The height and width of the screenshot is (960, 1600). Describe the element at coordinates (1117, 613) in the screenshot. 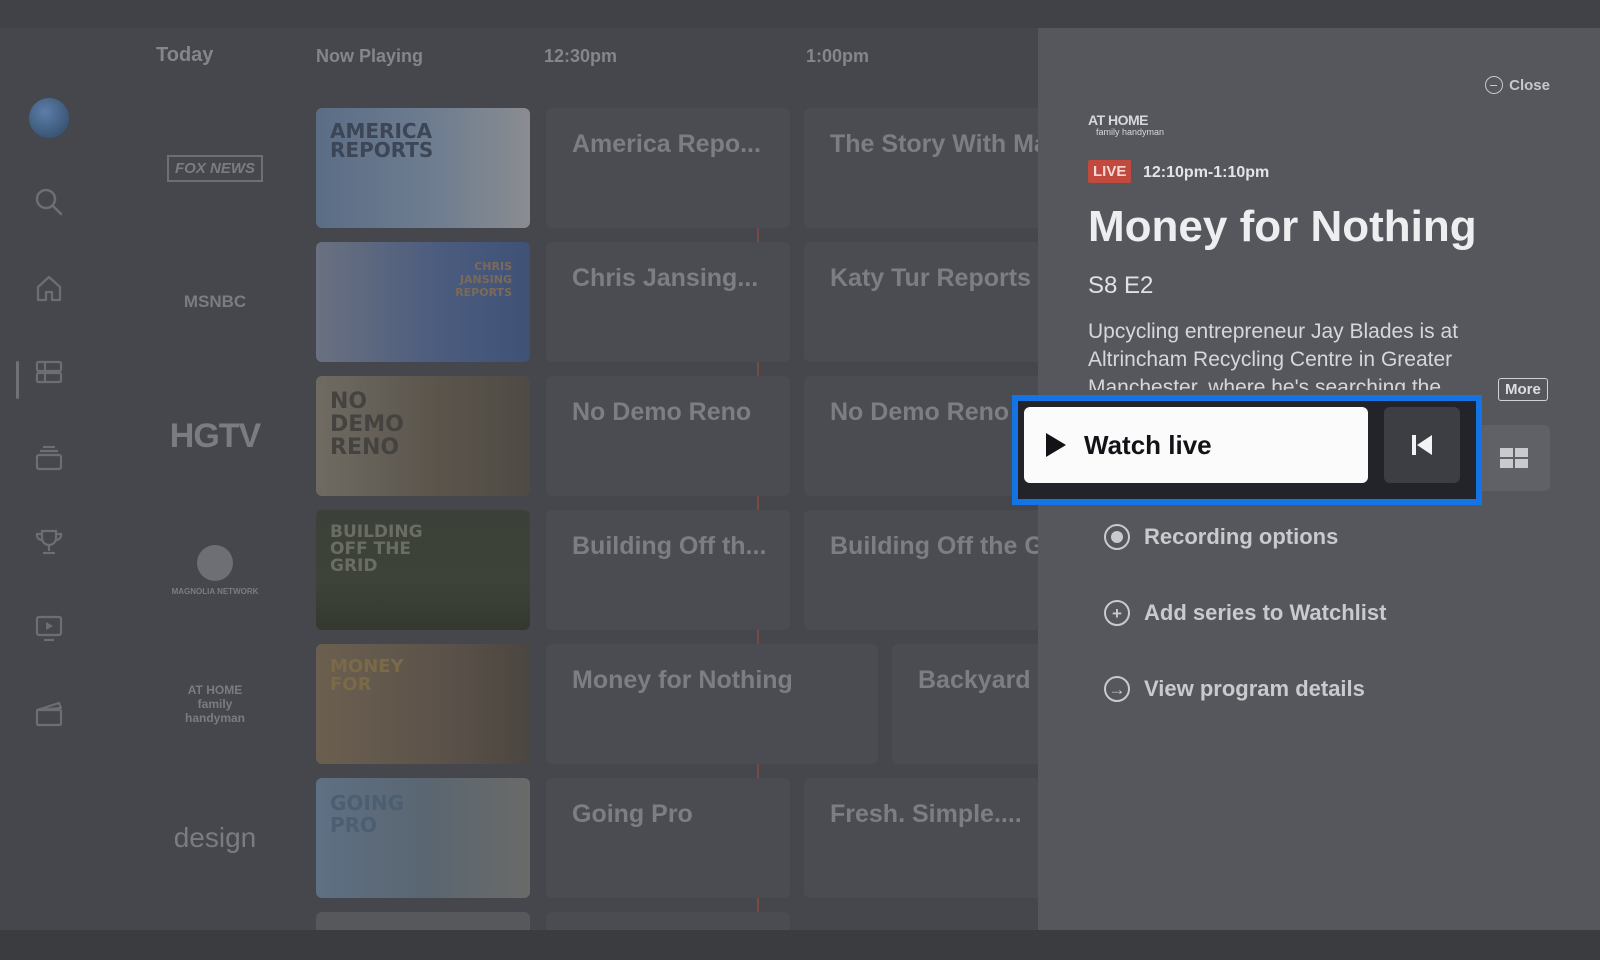

I see `plus-circle-icon: +` at that location.